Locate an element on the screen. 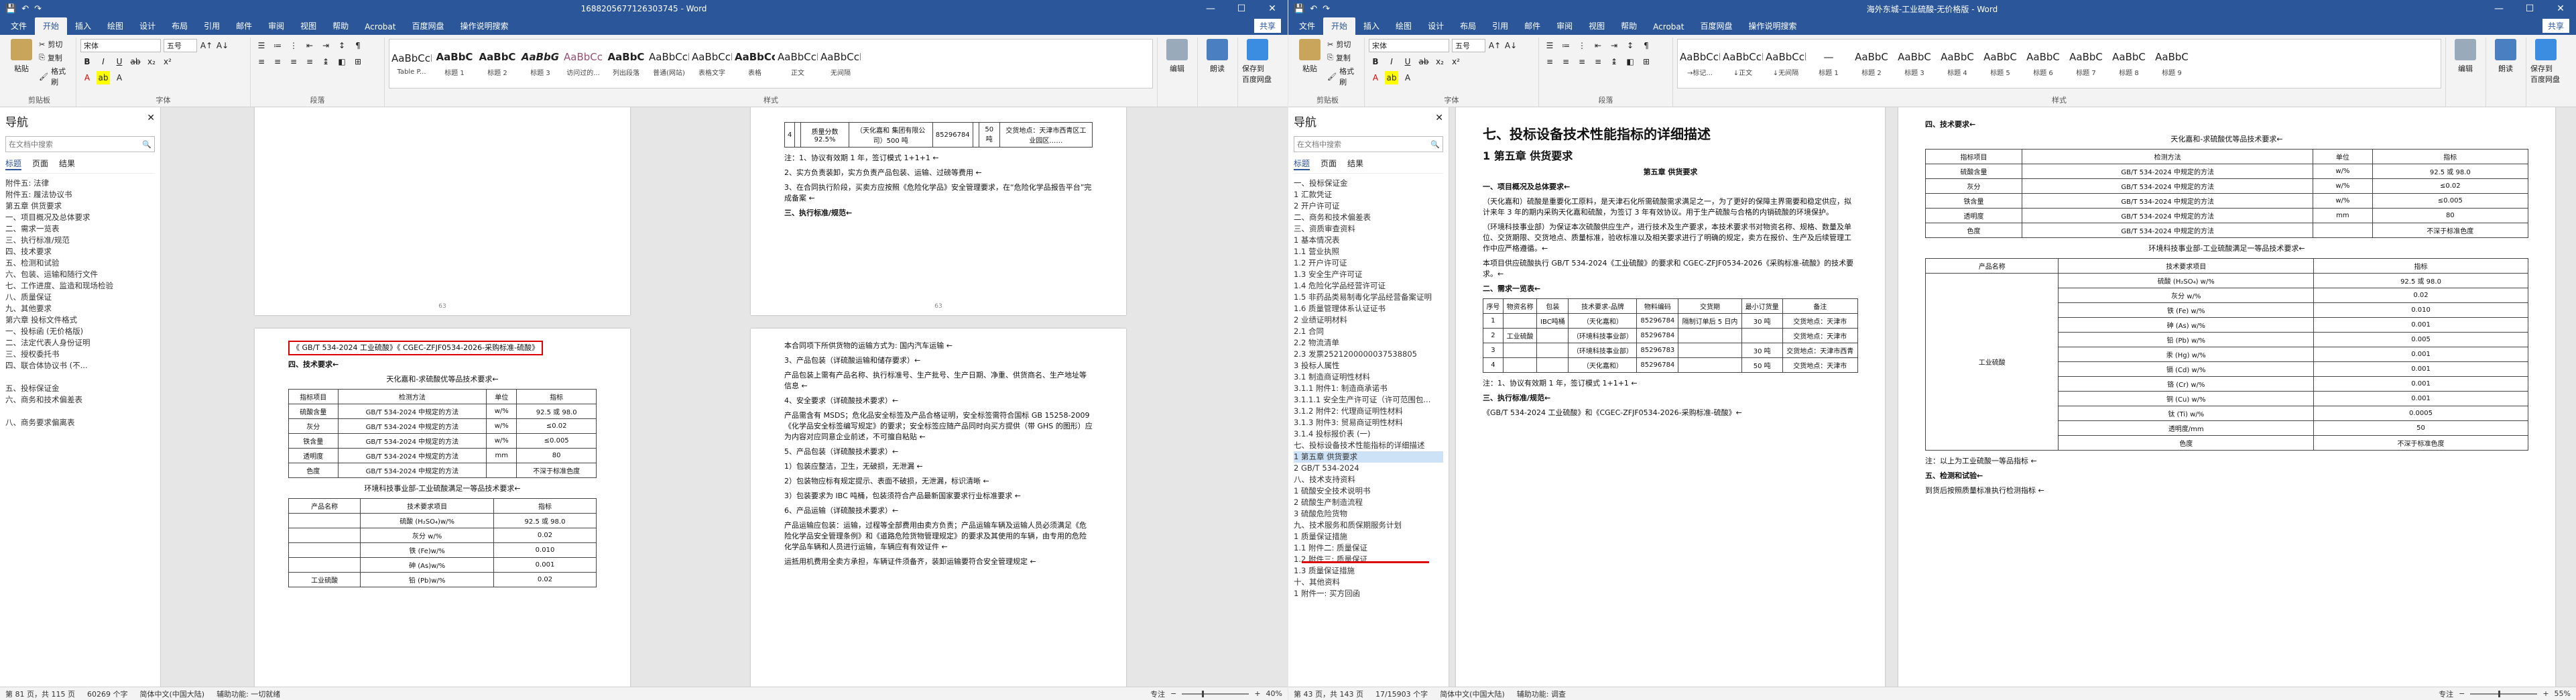 This screenshot has height=700, width=2576. page-count: 第 81 页，共 115 页 is located at coordinates (40, 694).